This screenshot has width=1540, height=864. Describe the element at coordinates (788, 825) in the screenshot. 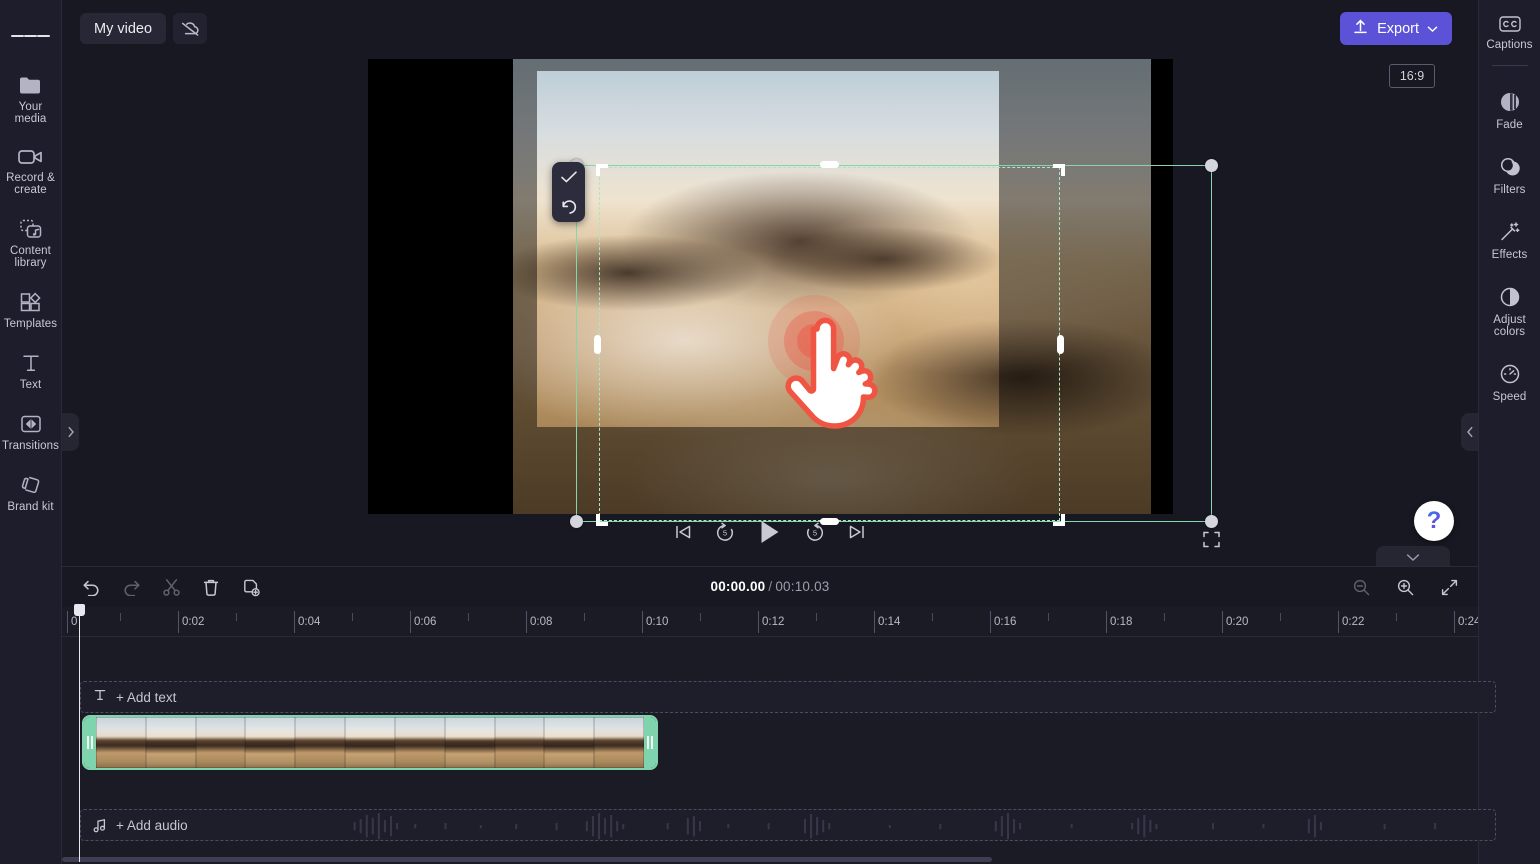

I see `add-audio-track: + Add audio` at that location.